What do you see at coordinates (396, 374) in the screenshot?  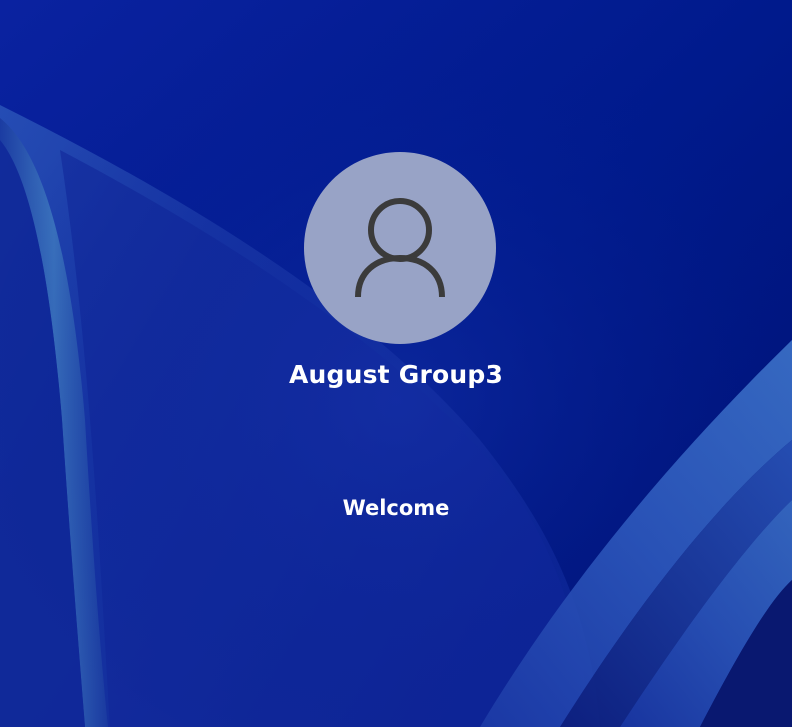 I see `user-name: August Group3` at bounding box center [396, 374].